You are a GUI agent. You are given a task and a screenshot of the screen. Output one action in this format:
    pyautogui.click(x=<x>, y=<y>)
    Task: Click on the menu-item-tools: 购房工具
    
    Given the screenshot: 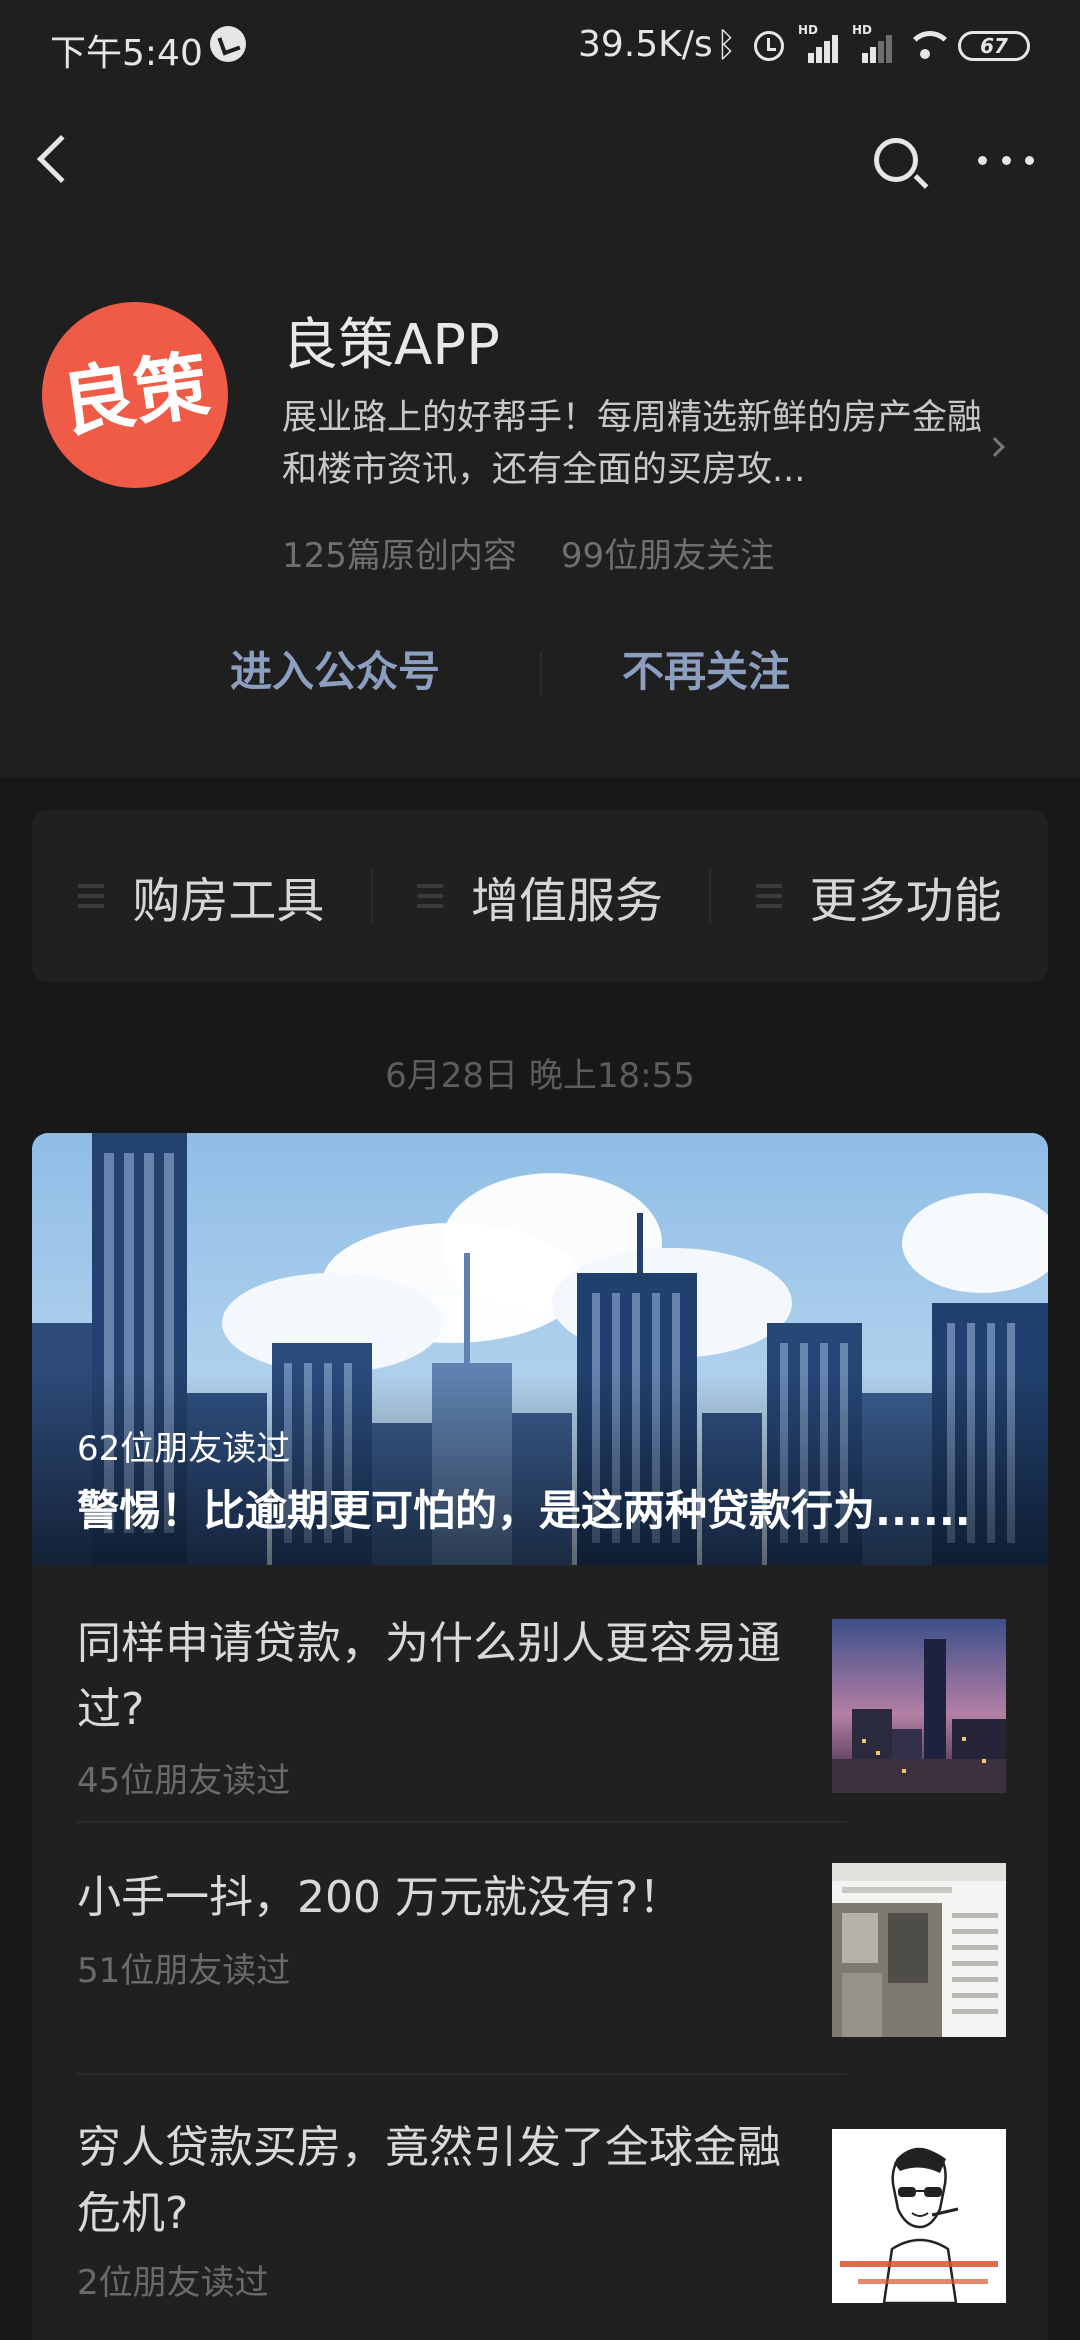 What is the action you would take?
    pyautogui.click(x=201, y=896)
    